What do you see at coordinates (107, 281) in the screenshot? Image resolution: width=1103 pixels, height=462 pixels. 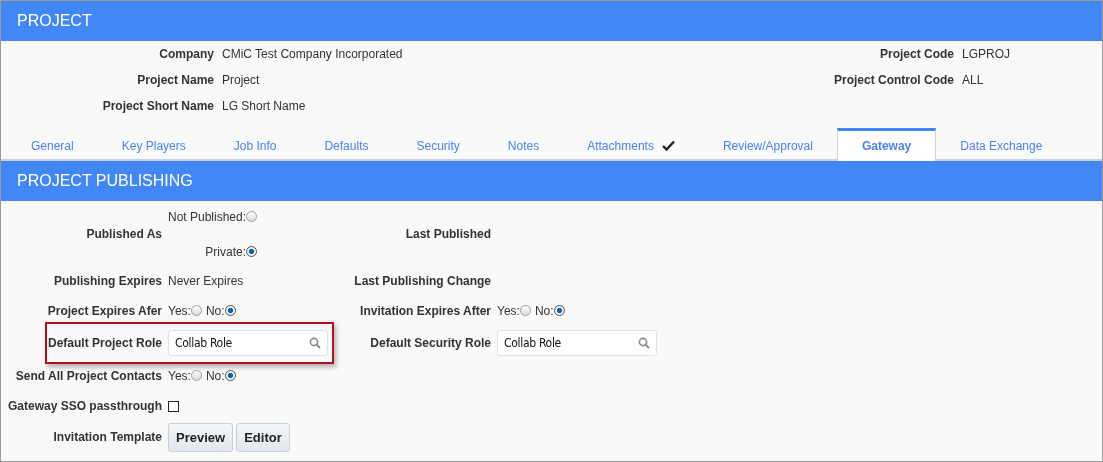 I see `field-label: Publishing Expires` at bounding box center [107, 281].